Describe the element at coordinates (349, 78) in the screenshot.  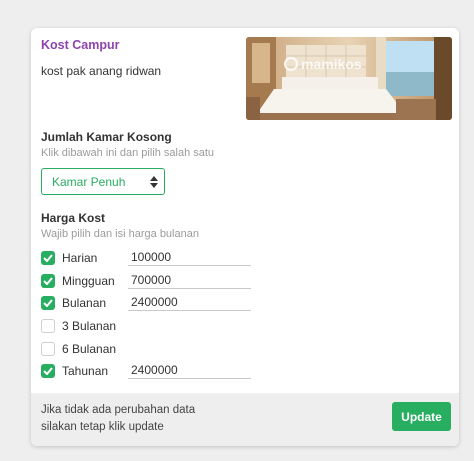
I see `room-photo: mamikos` at that location.